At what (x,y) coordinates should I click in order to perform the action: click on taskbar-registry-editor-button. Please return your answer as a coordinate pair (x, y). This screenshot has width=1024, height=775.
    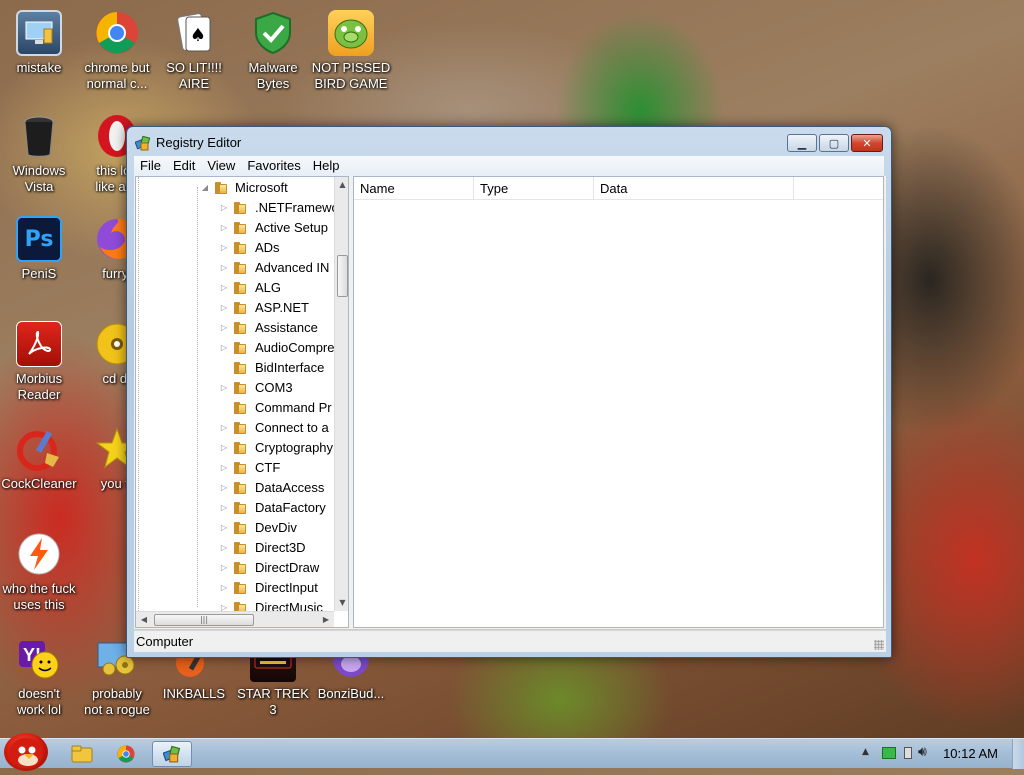
    Looking at the image, I should click on (172, 754).